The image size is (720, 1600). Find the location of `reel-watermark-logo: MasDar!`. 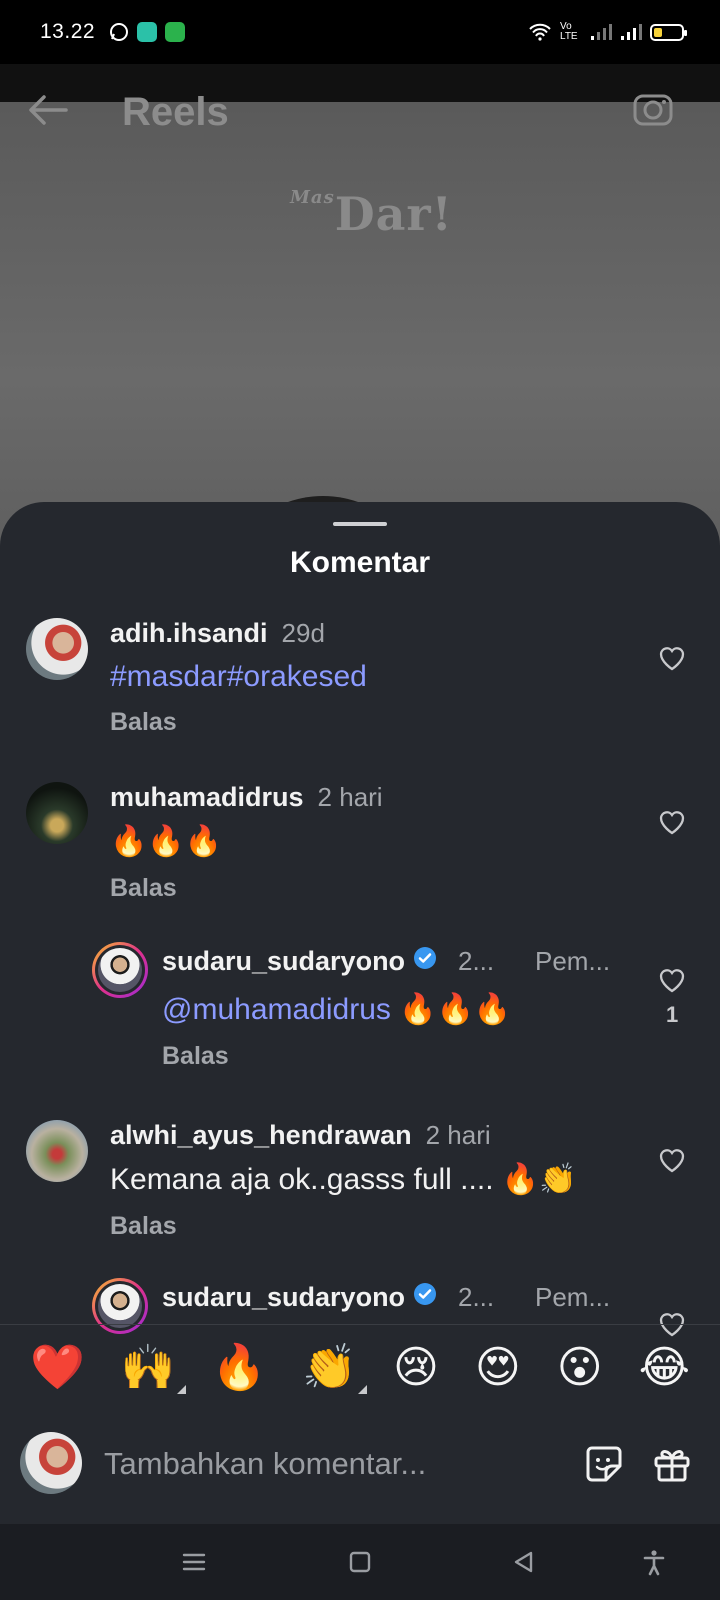

reel-watermark-logo: MasDar! is located at coordinates (371, 214).